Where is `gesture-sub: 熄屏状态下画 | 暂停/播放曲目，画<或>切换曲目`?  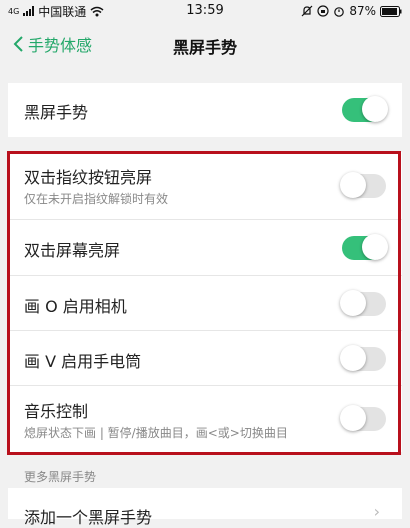 gesture-sub: 熄屏状态下画 | 暂停/播放曲目，画<或>切换曲目 is located at coordinates (156, 433).